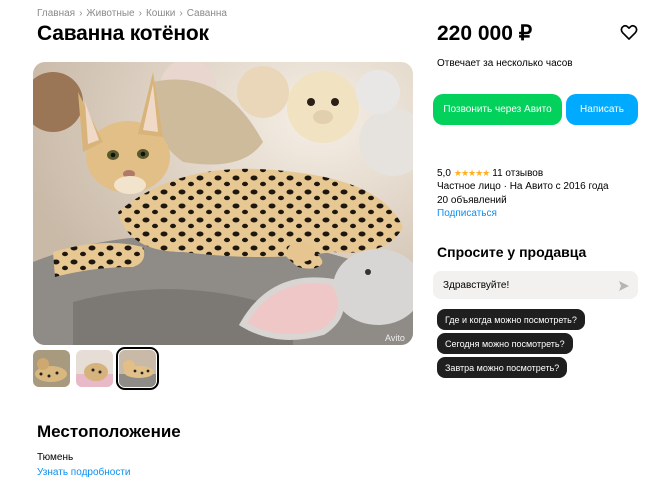 The width and height of the screenshot is (656, 502). Describe the element at coordinates (109, 431) in the screenshot. I see `location-section-title: Местоположение` at that location.